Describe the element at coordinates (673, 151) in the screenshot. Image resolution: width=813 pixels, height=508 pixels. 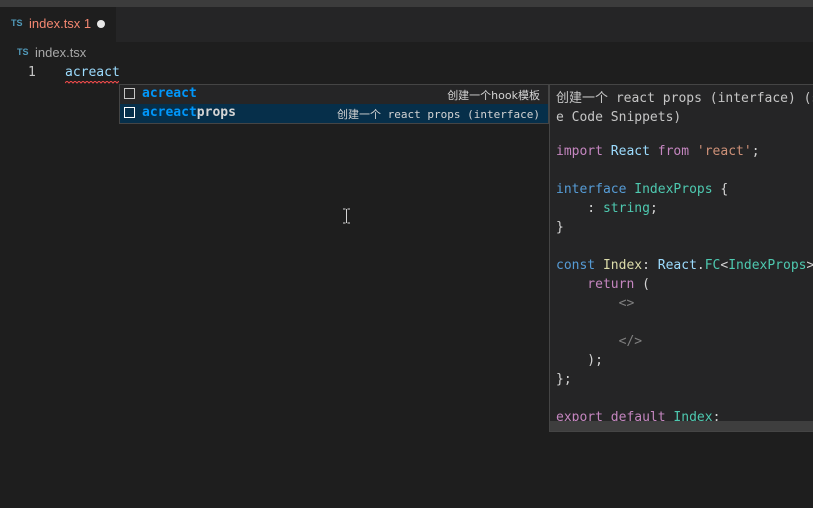
I see `code-token: from` at that location.